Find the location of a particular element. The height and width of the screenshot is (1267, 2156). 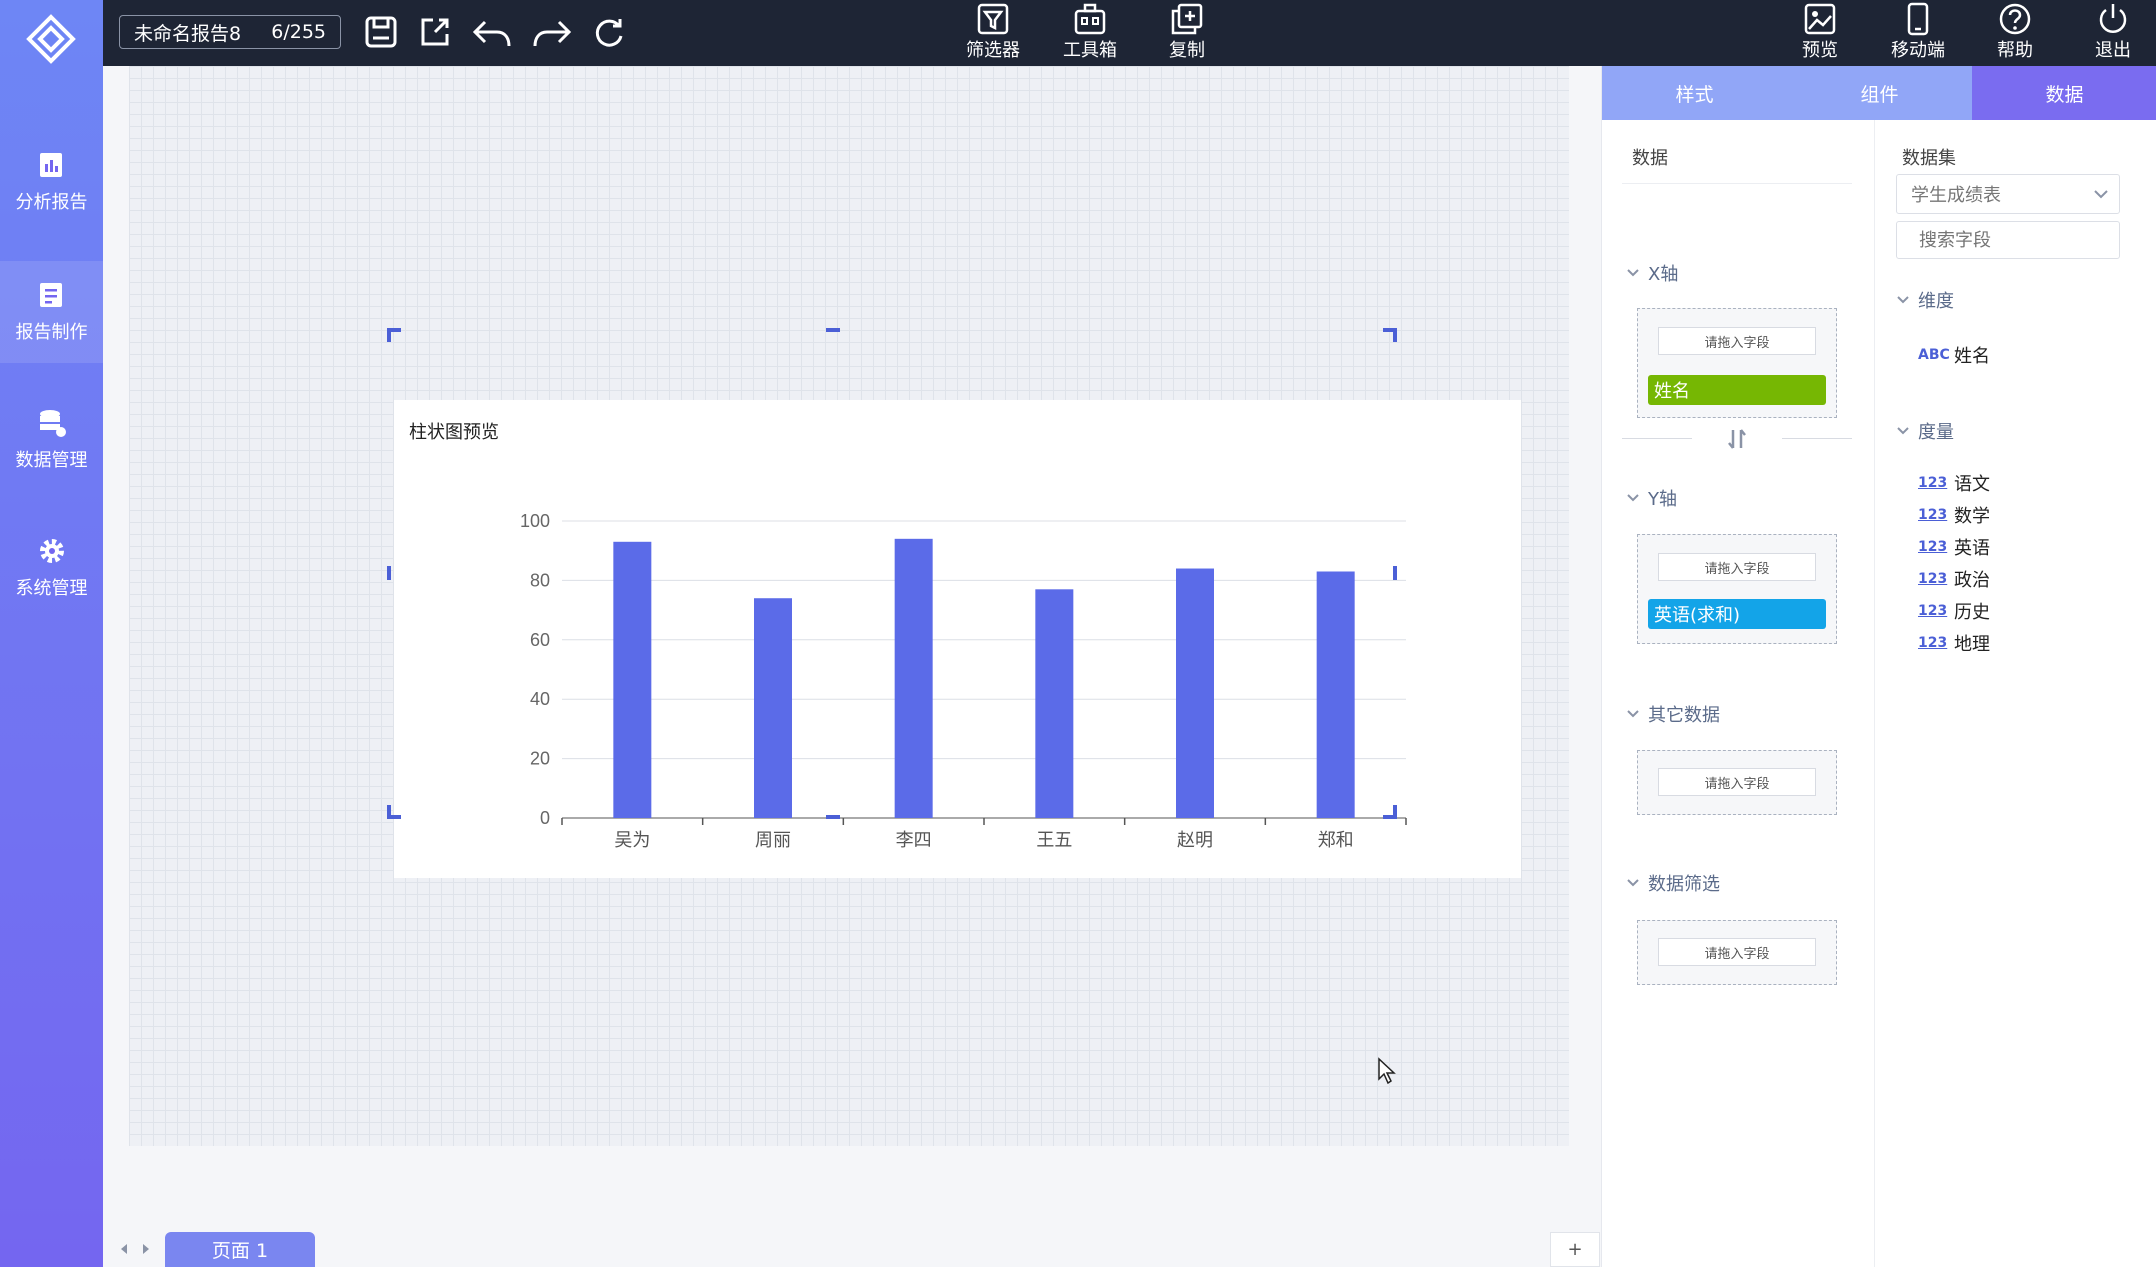

data-filter-section-toggle: 数据筛选 is located at coordinates (1673, 883).